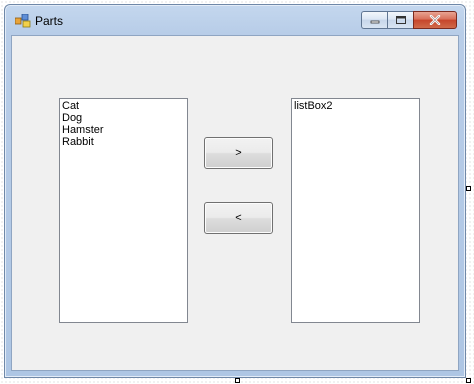 The image size is (474, 384). I want to click on resize-grip-corner, so click(468, 380).